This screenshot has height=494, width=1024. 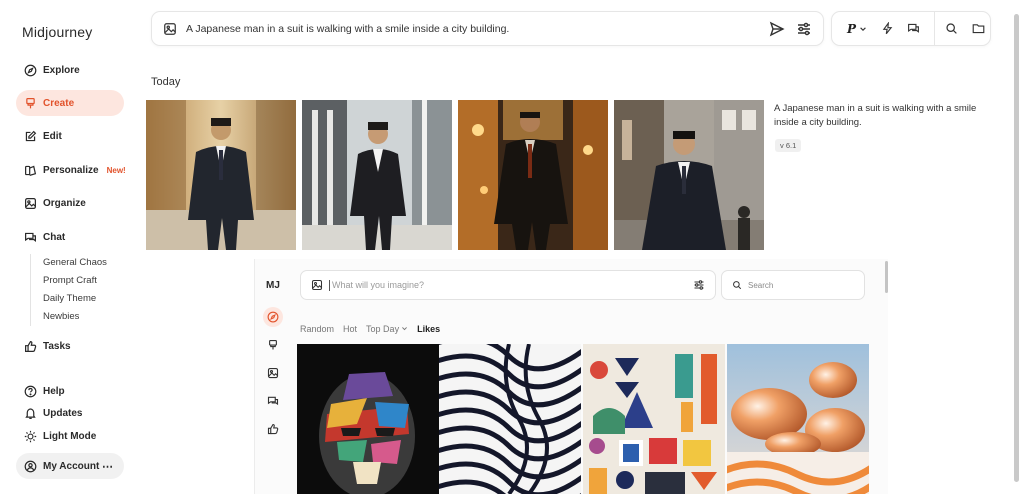 I want to click on sidebar-item-light-mode: Light Mode, so click(x=70, y=436).